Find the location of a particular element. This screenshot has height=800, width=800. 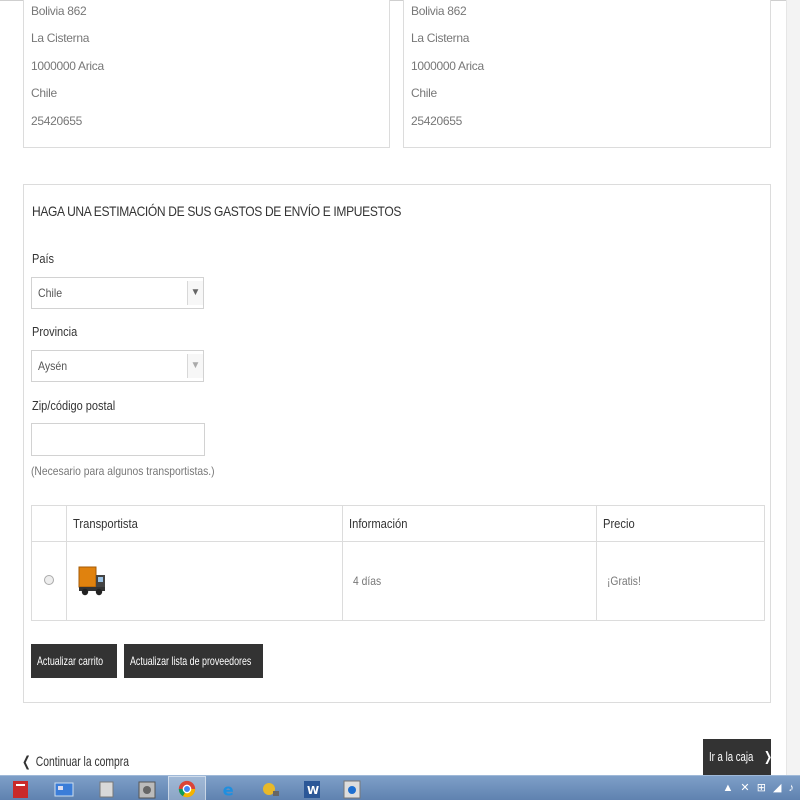

explorer-icon is located at coordinates (64, 788).